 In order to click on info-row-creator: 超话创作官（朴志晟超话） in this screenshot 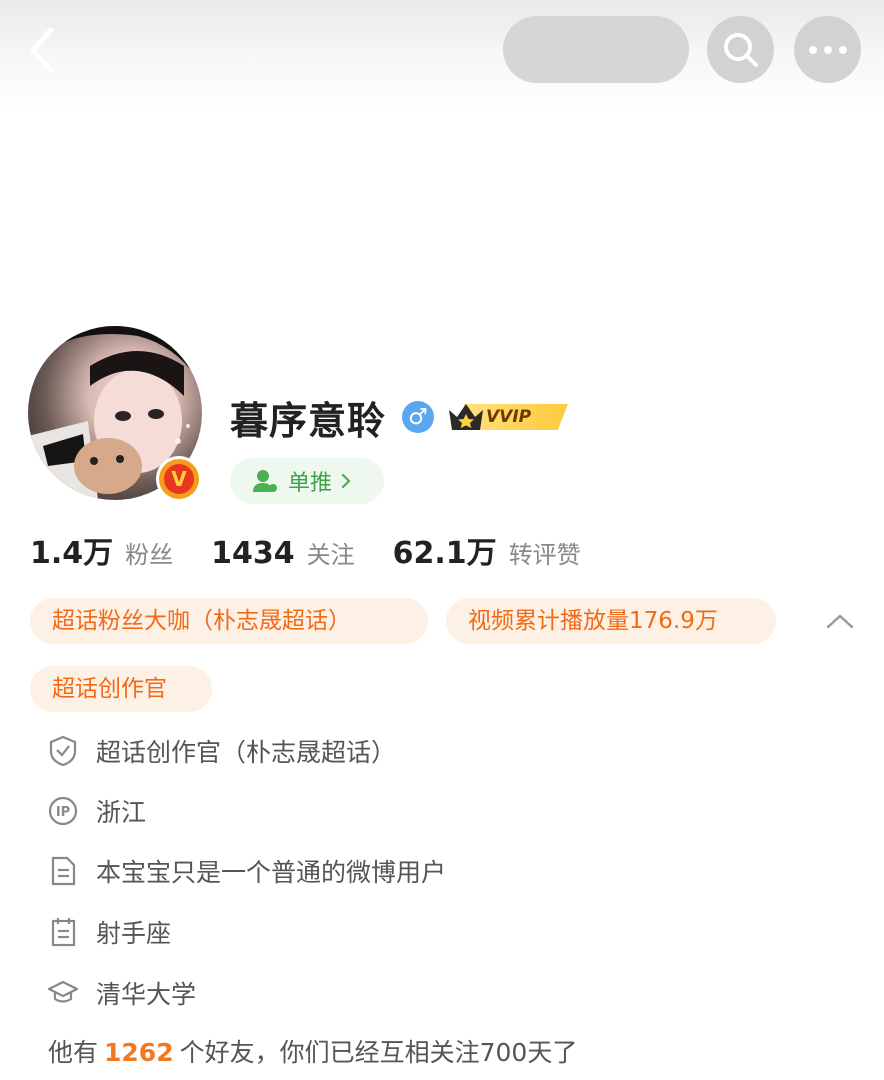, I will do `click(221, 751)`.